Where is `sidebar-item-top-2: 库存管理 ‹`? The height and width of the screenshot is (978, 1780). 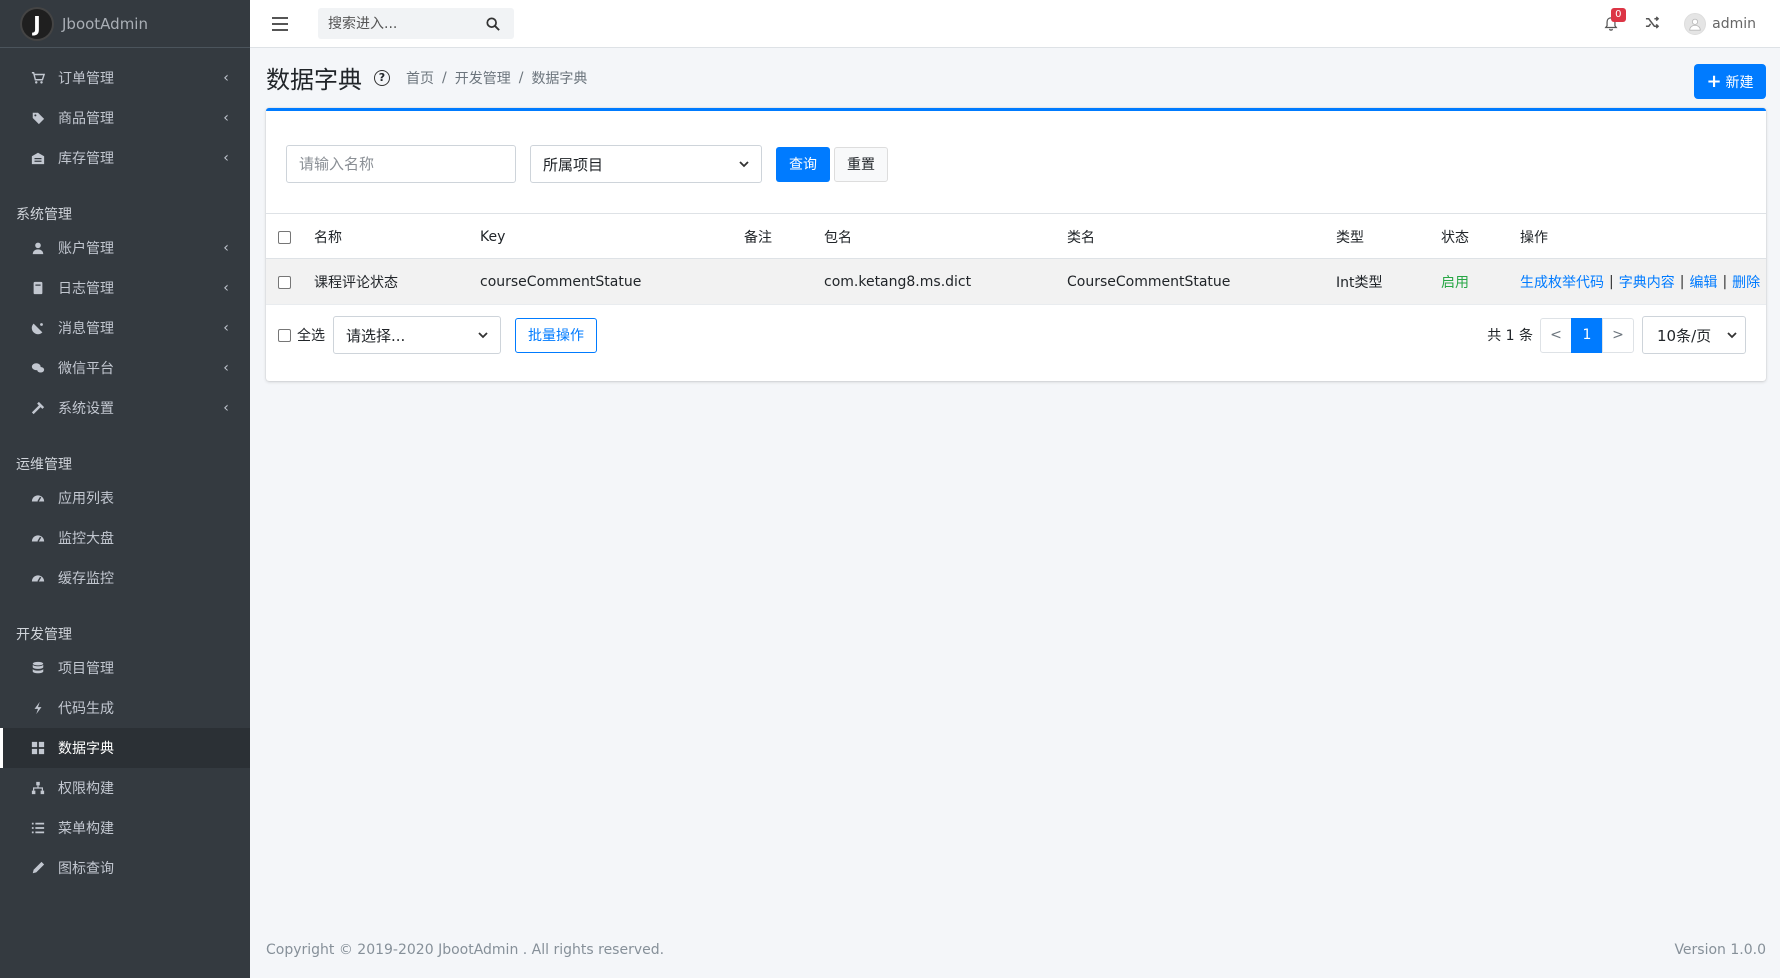 sidebar-item-top-2: 库存管理 ‹ is located at coordinates (125, 158).